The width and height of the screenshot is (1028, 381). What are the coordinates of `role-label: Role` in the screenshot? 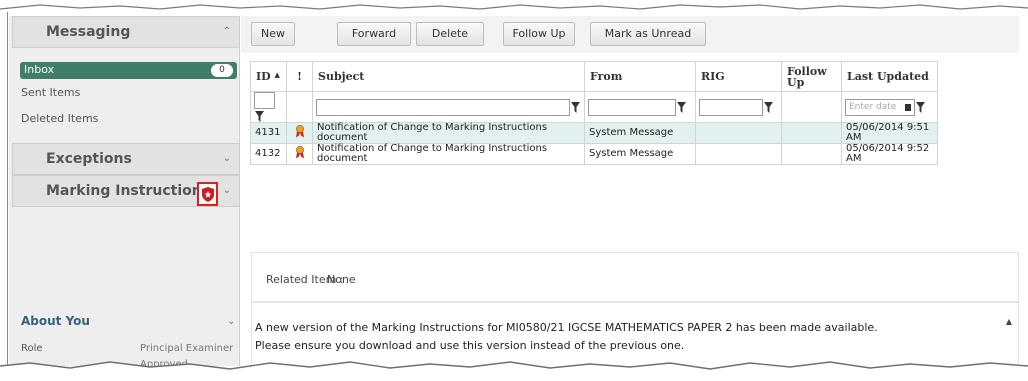 It's located at (32, 348).